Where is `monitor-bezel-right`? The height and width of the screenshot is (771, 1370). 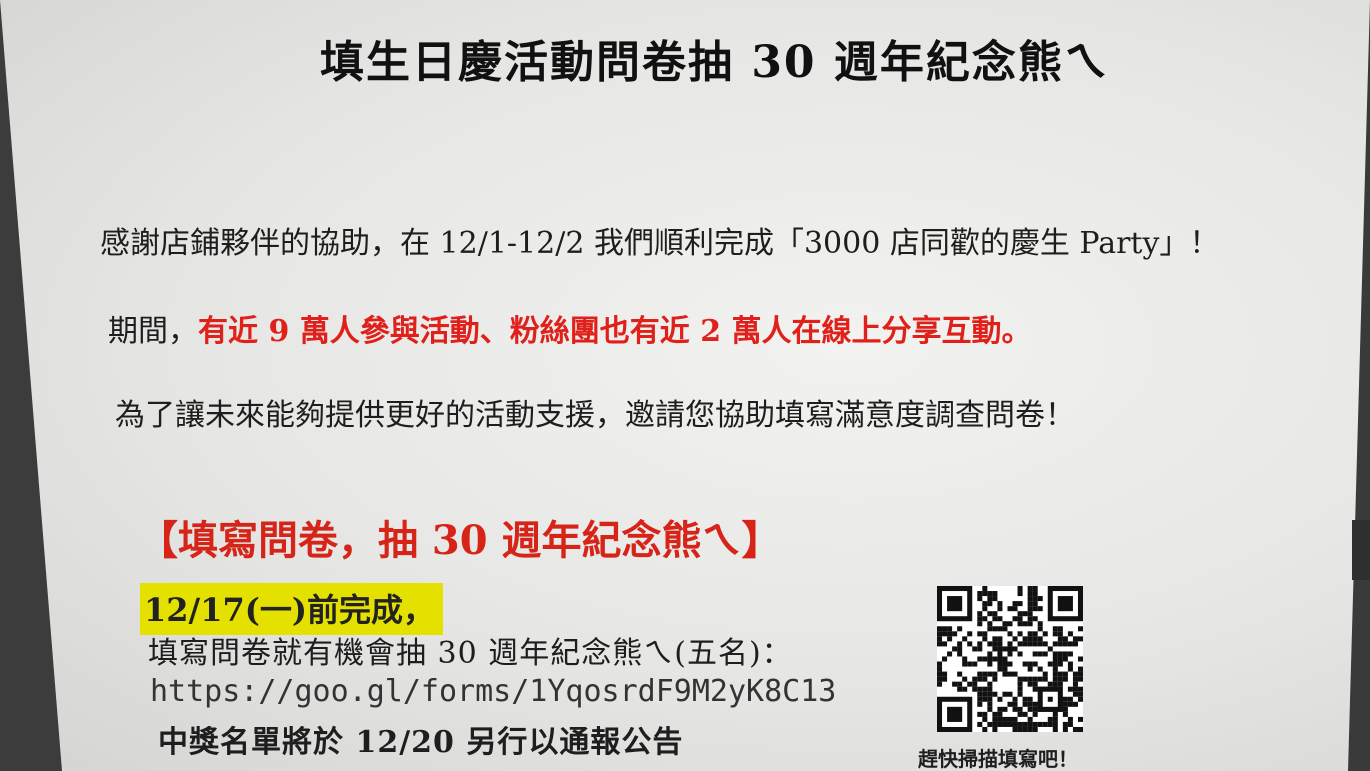
monitor-bezel-right is located at coordinates (1359, 385).